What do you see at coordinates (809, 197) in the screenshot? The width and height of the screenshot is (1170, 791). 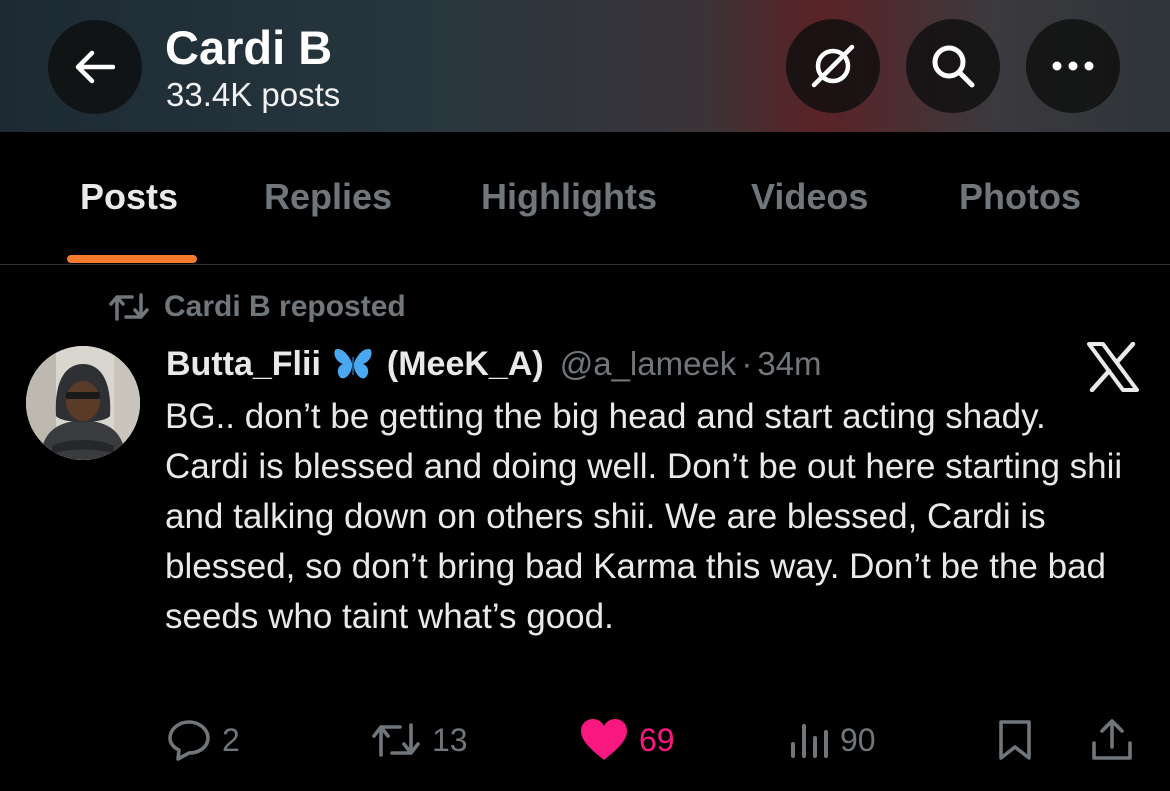 I see `tab-videos: Videos` at bounding box center [809, 197].